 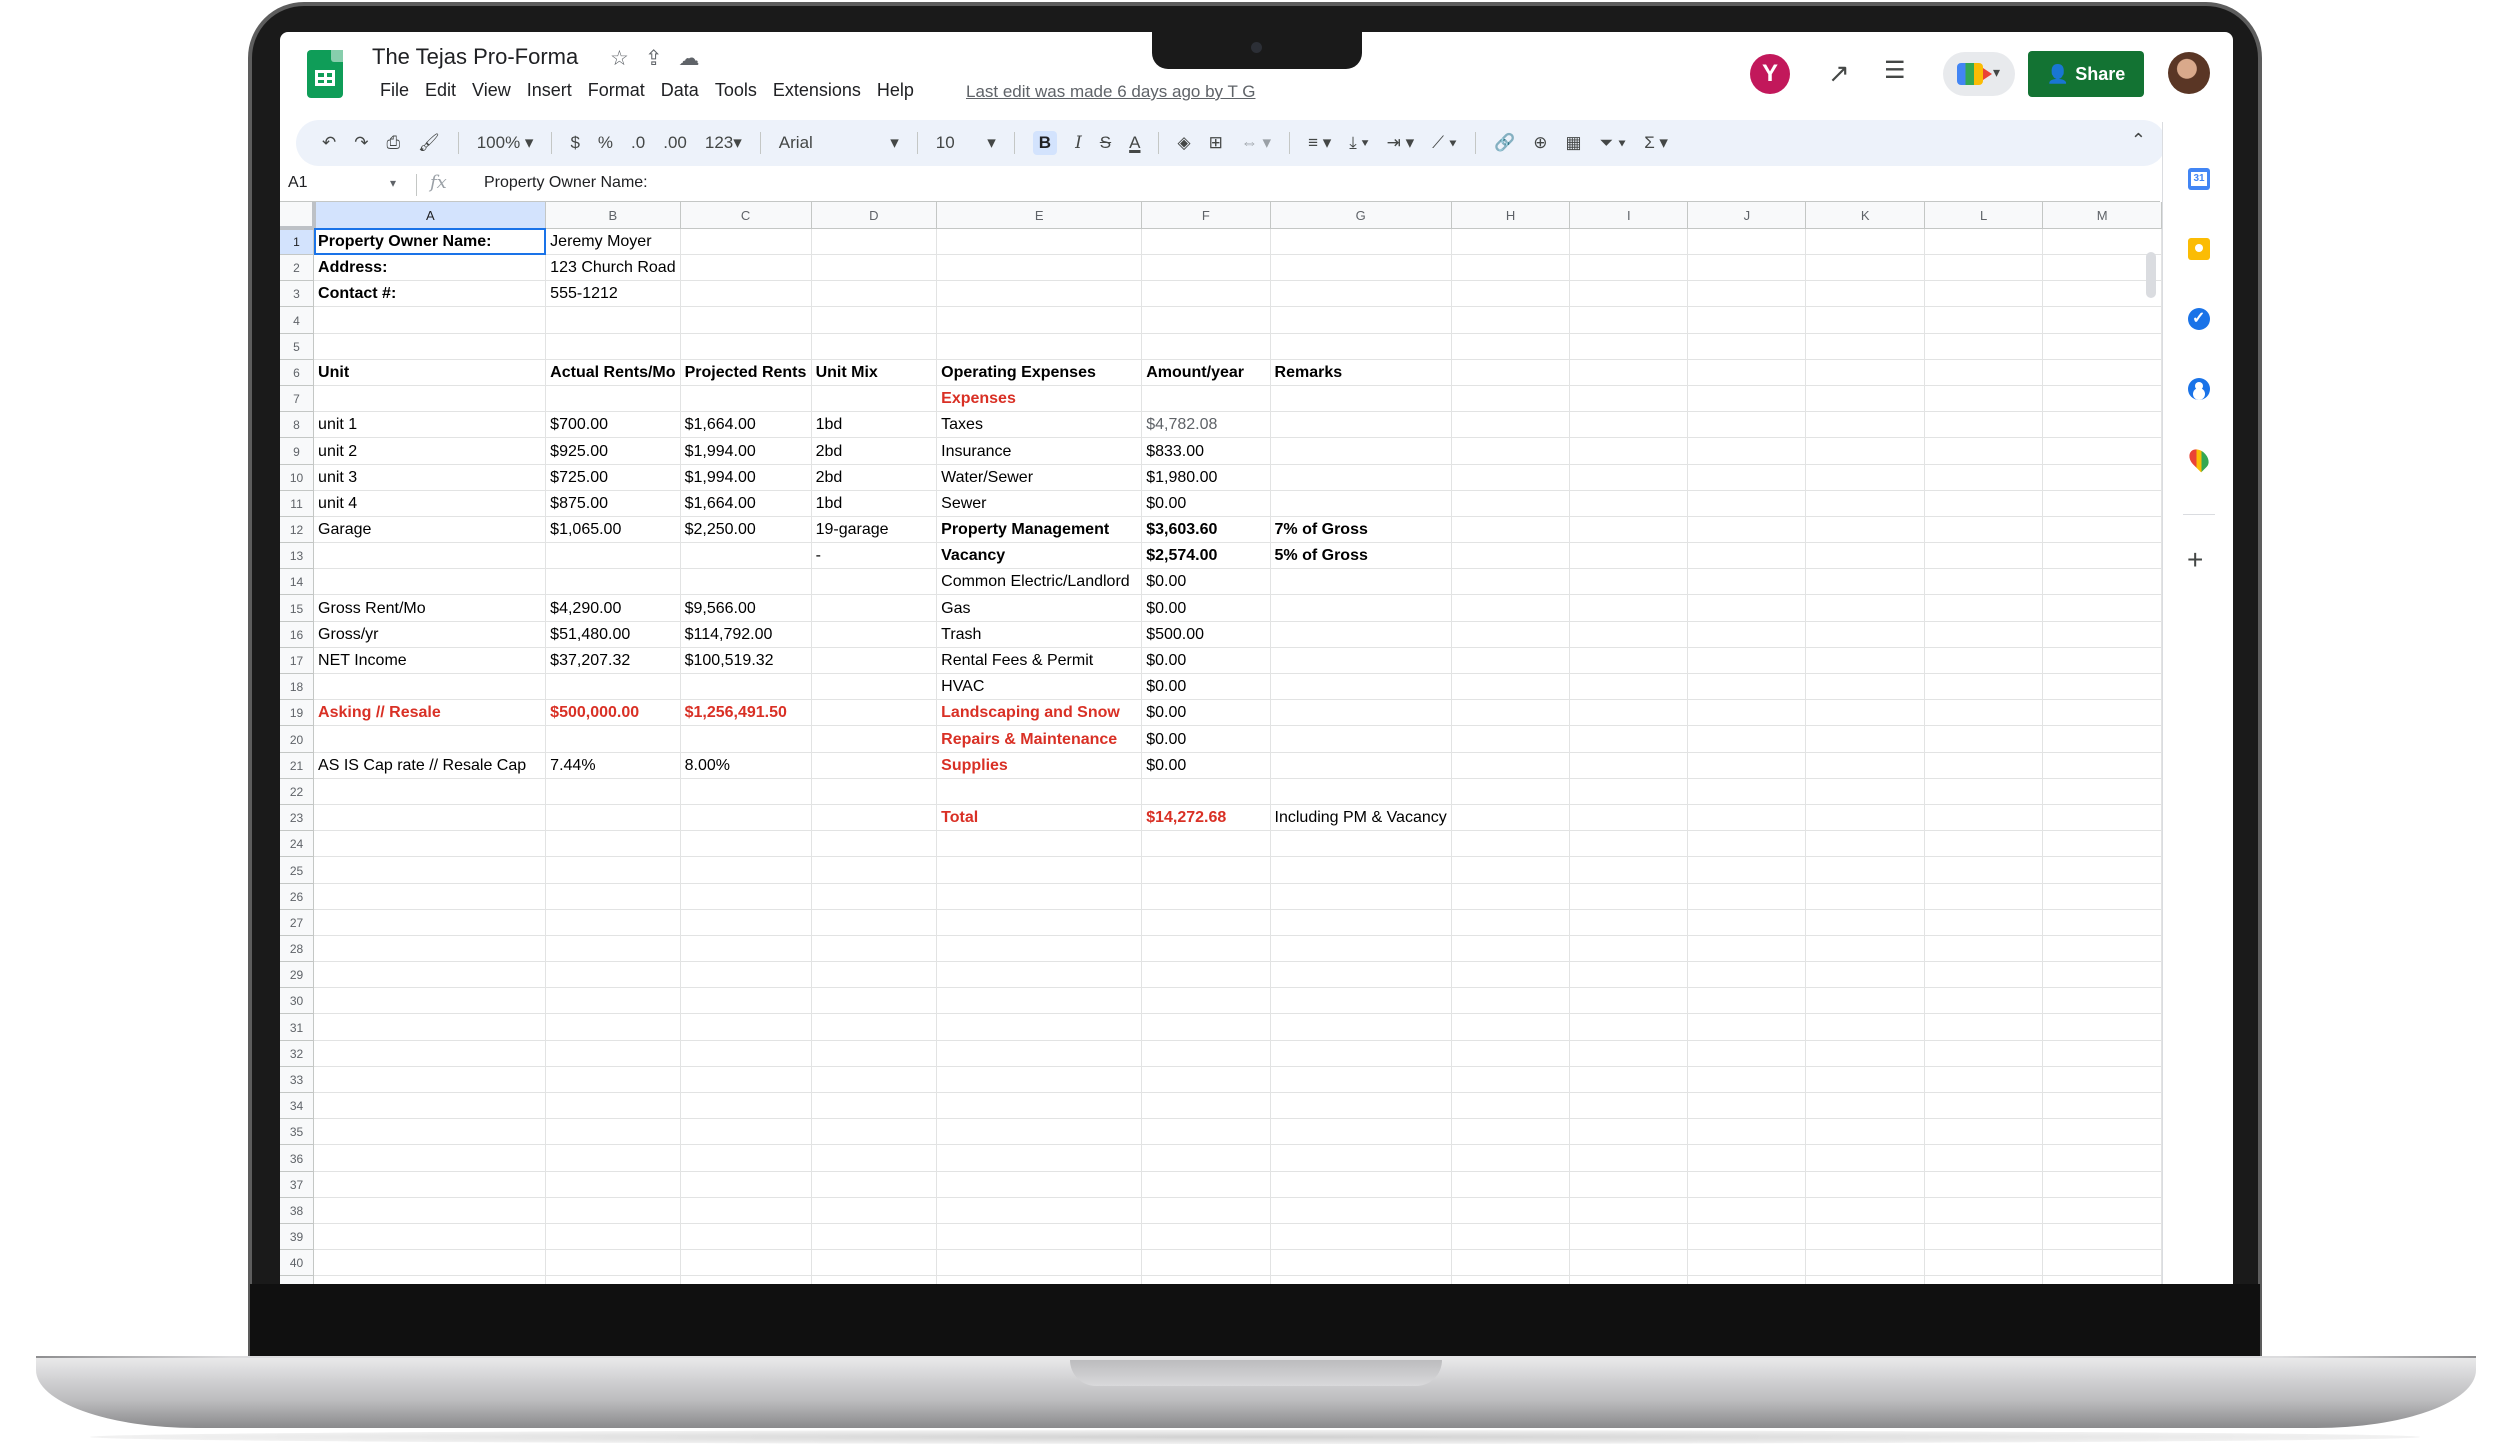 What do you see at coordinates (297, 530) in the screenshot?
I see `row-header: 12` at bounding box center [297, 530].